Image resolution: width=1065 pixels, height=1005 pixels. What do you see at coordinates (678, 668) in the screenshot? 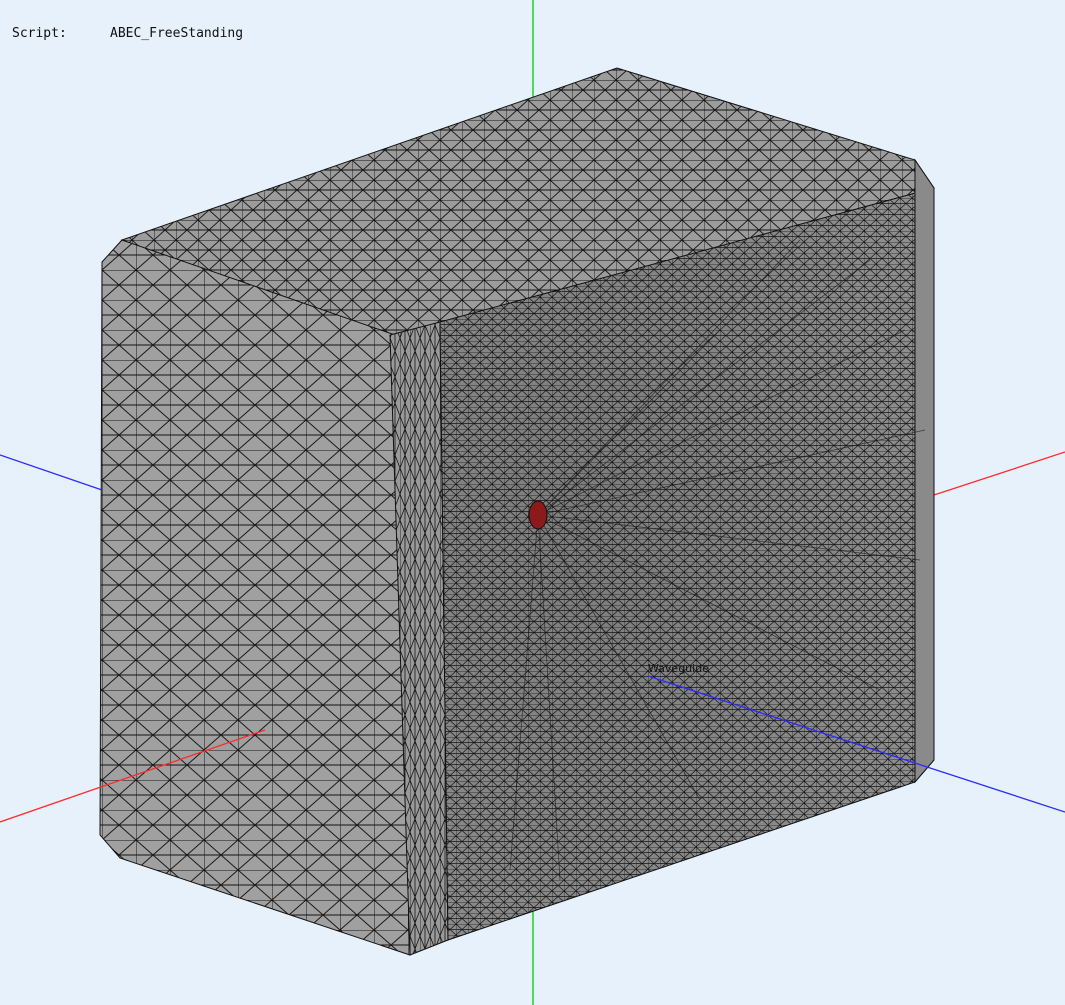
I see `model-label: Waveguide` at bounding box center [678, 668].